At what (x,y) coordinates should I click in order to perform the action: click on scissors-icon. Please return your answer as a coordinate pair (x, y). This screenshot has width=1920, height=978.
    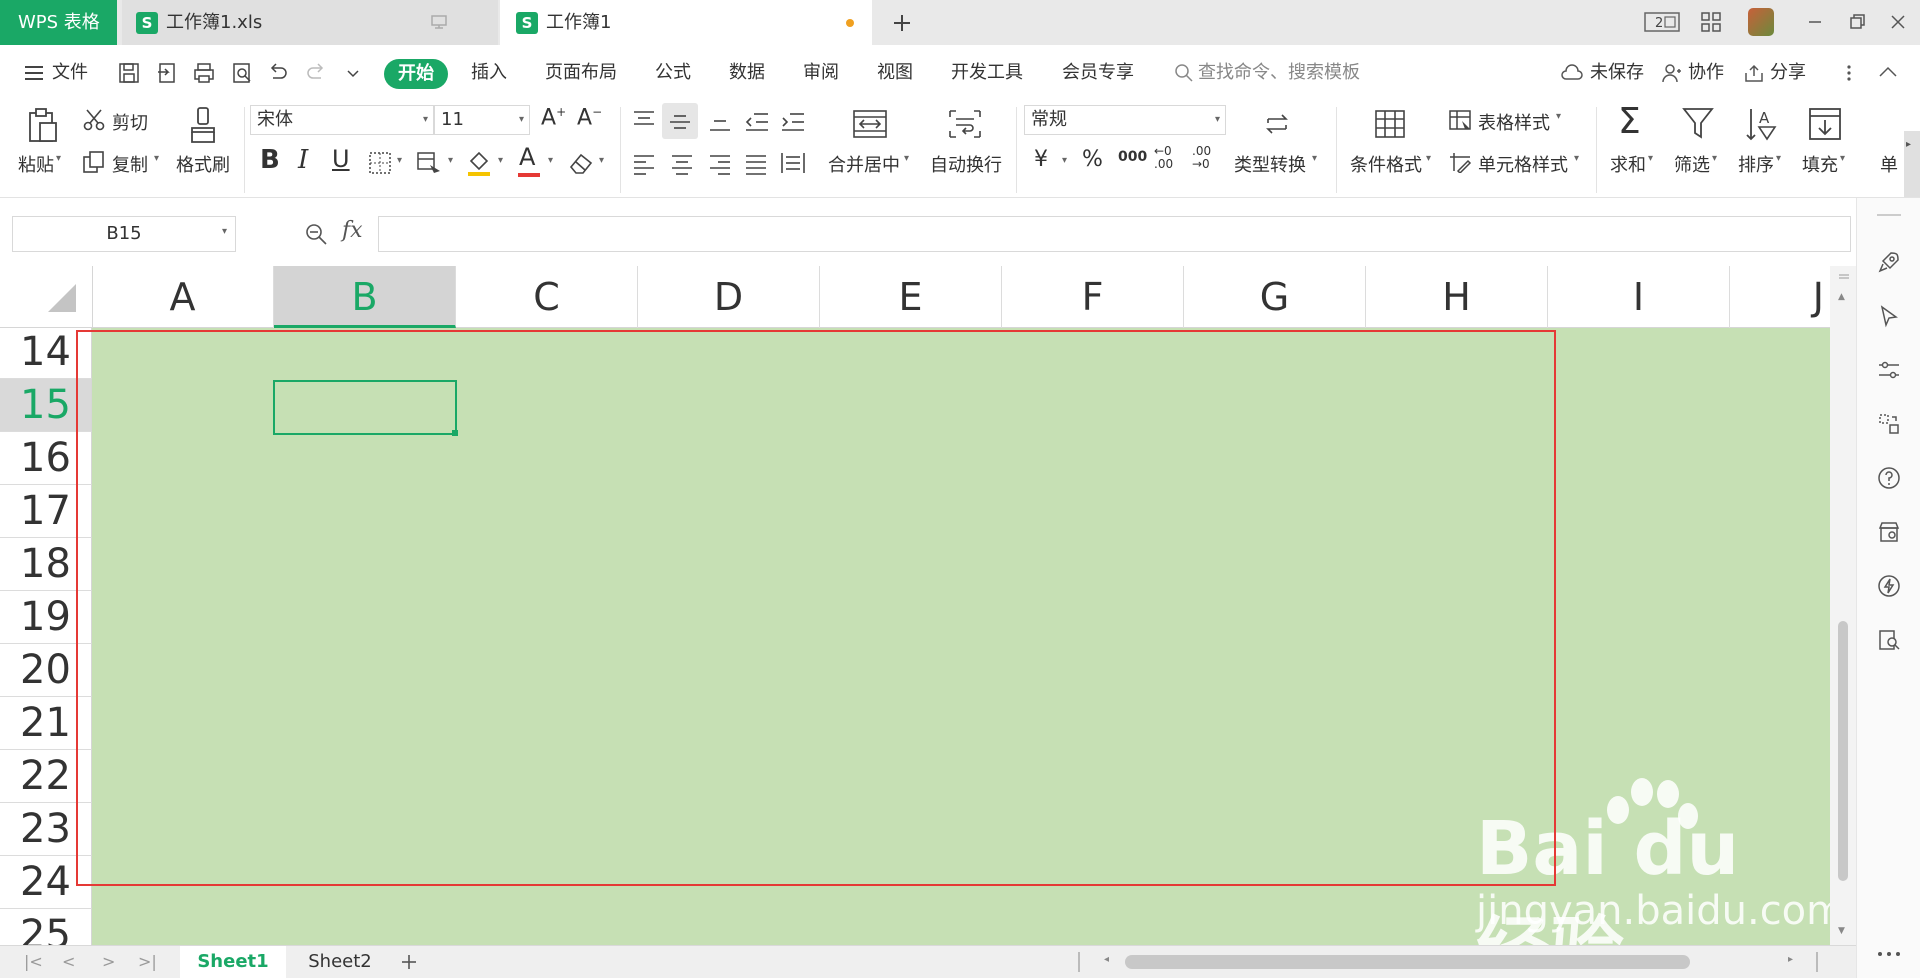
    Looking at the image, I should click on (94, 120).